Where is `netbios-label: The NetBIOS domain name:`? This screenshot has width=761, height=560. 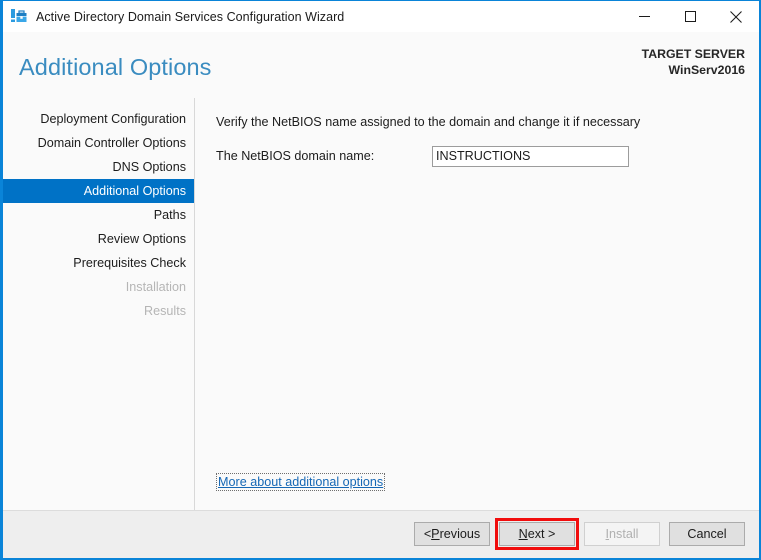
netbios-label: The NetBIOS domain name: is located at coordinates (295, 156).